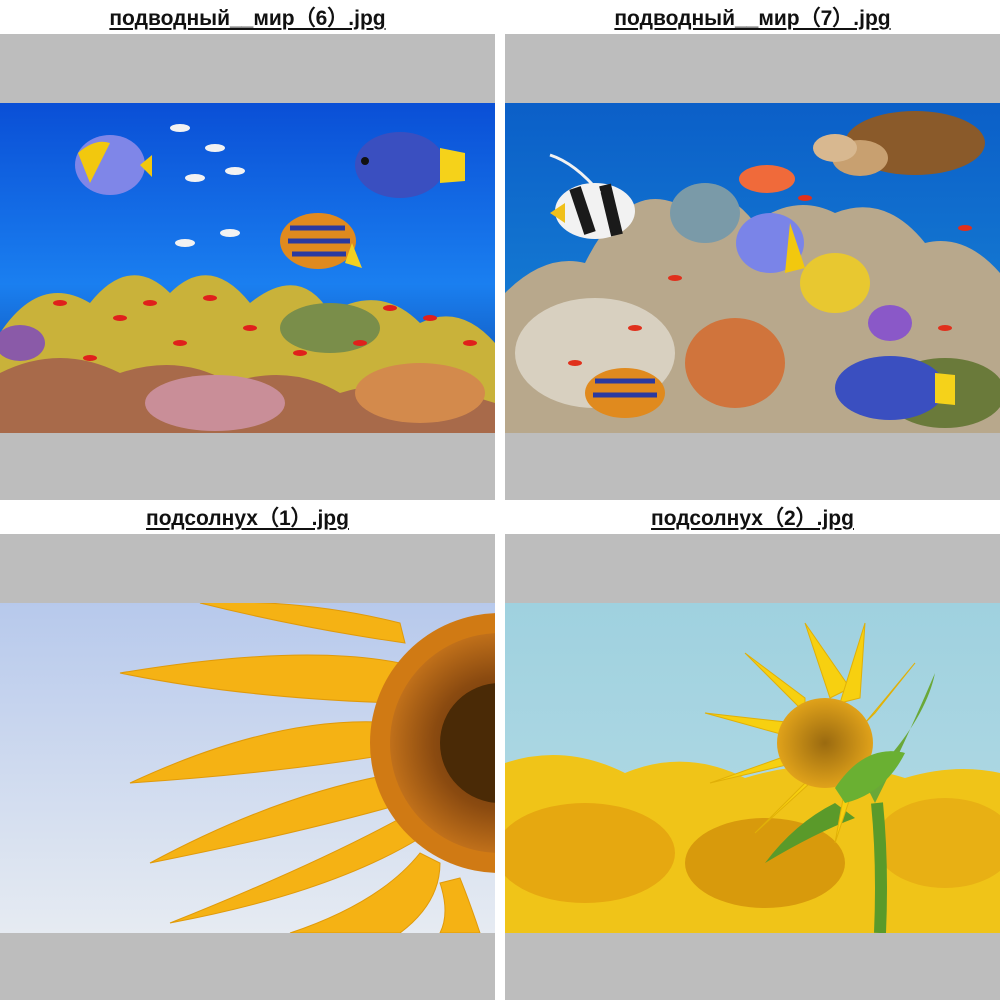 The width and height of the screenshot is (1000, 1000). Describe the element at coordinates (752, 517) in the screenshot. I see `thumbnail-filename-link: подсолнух（2）.jpg` at that location.